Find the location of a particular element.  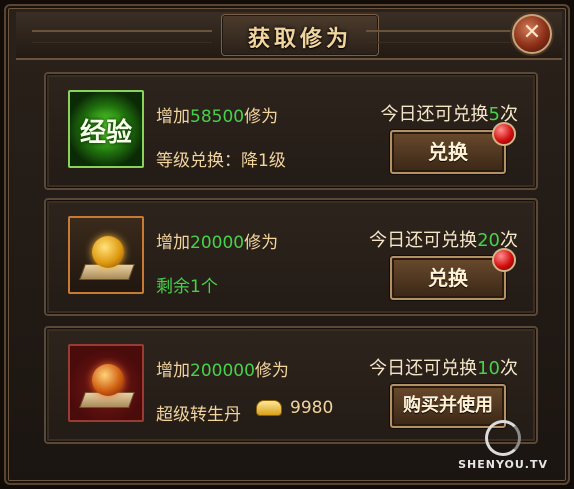

limit-text: 今日还可兑换10次 is located at coordinates (443, 368).